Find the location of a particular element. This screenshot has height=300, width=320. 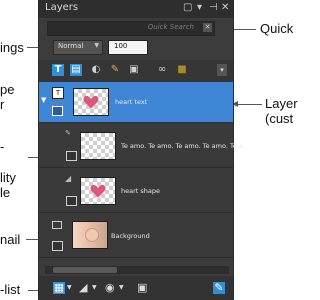

callout-nail: nail is located at coordinates (10, 239).